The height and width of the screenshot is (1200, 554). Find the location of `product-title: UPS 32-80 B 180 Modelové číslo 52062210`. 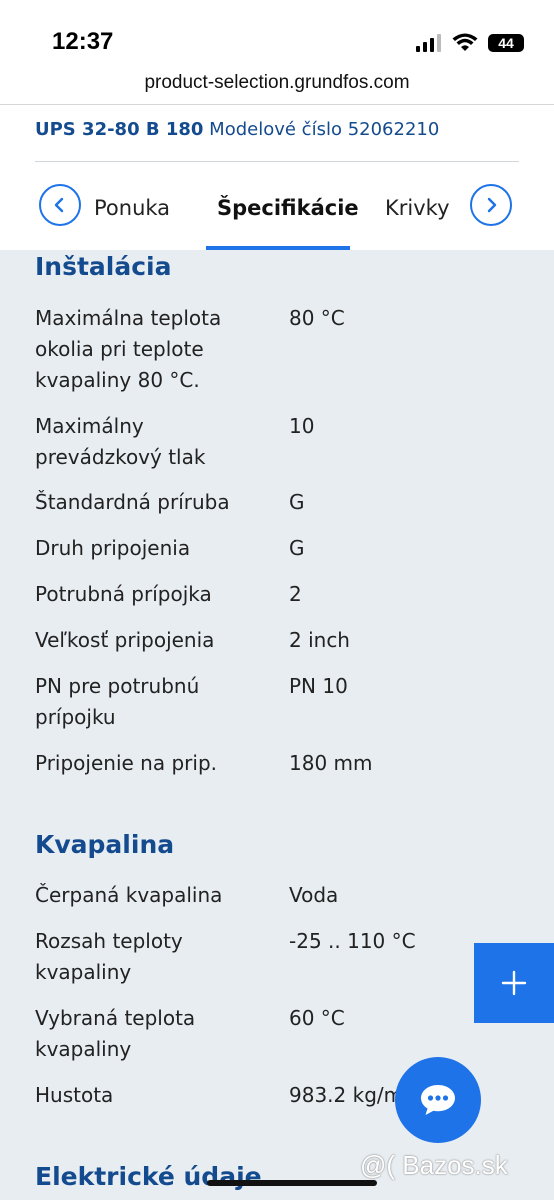

product-title: UPS 32-80 B 180 Modelové číslo 52062210 is located at coordinates (237, 129).